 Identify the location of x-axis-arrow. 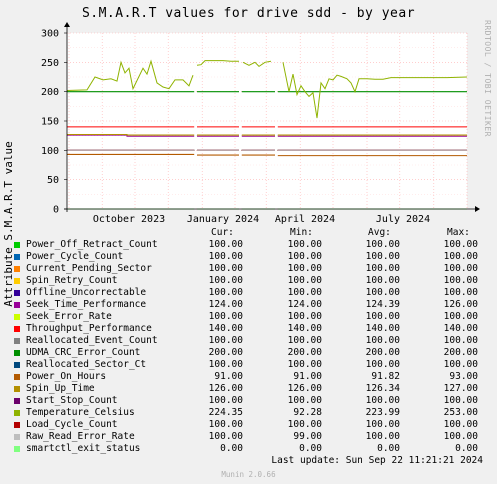
(477, 209).